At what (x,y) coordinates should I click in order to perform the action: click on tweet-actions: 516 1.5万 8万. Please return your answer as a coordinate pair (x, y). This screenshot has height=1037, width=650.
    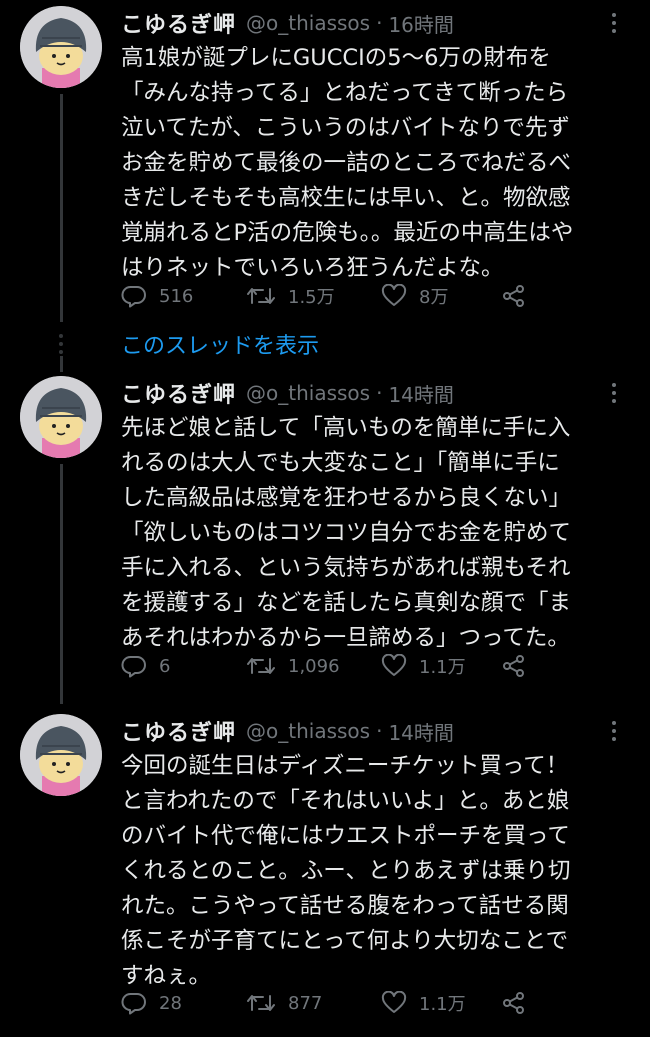
    Looking at the image, I should click on (336, 296).